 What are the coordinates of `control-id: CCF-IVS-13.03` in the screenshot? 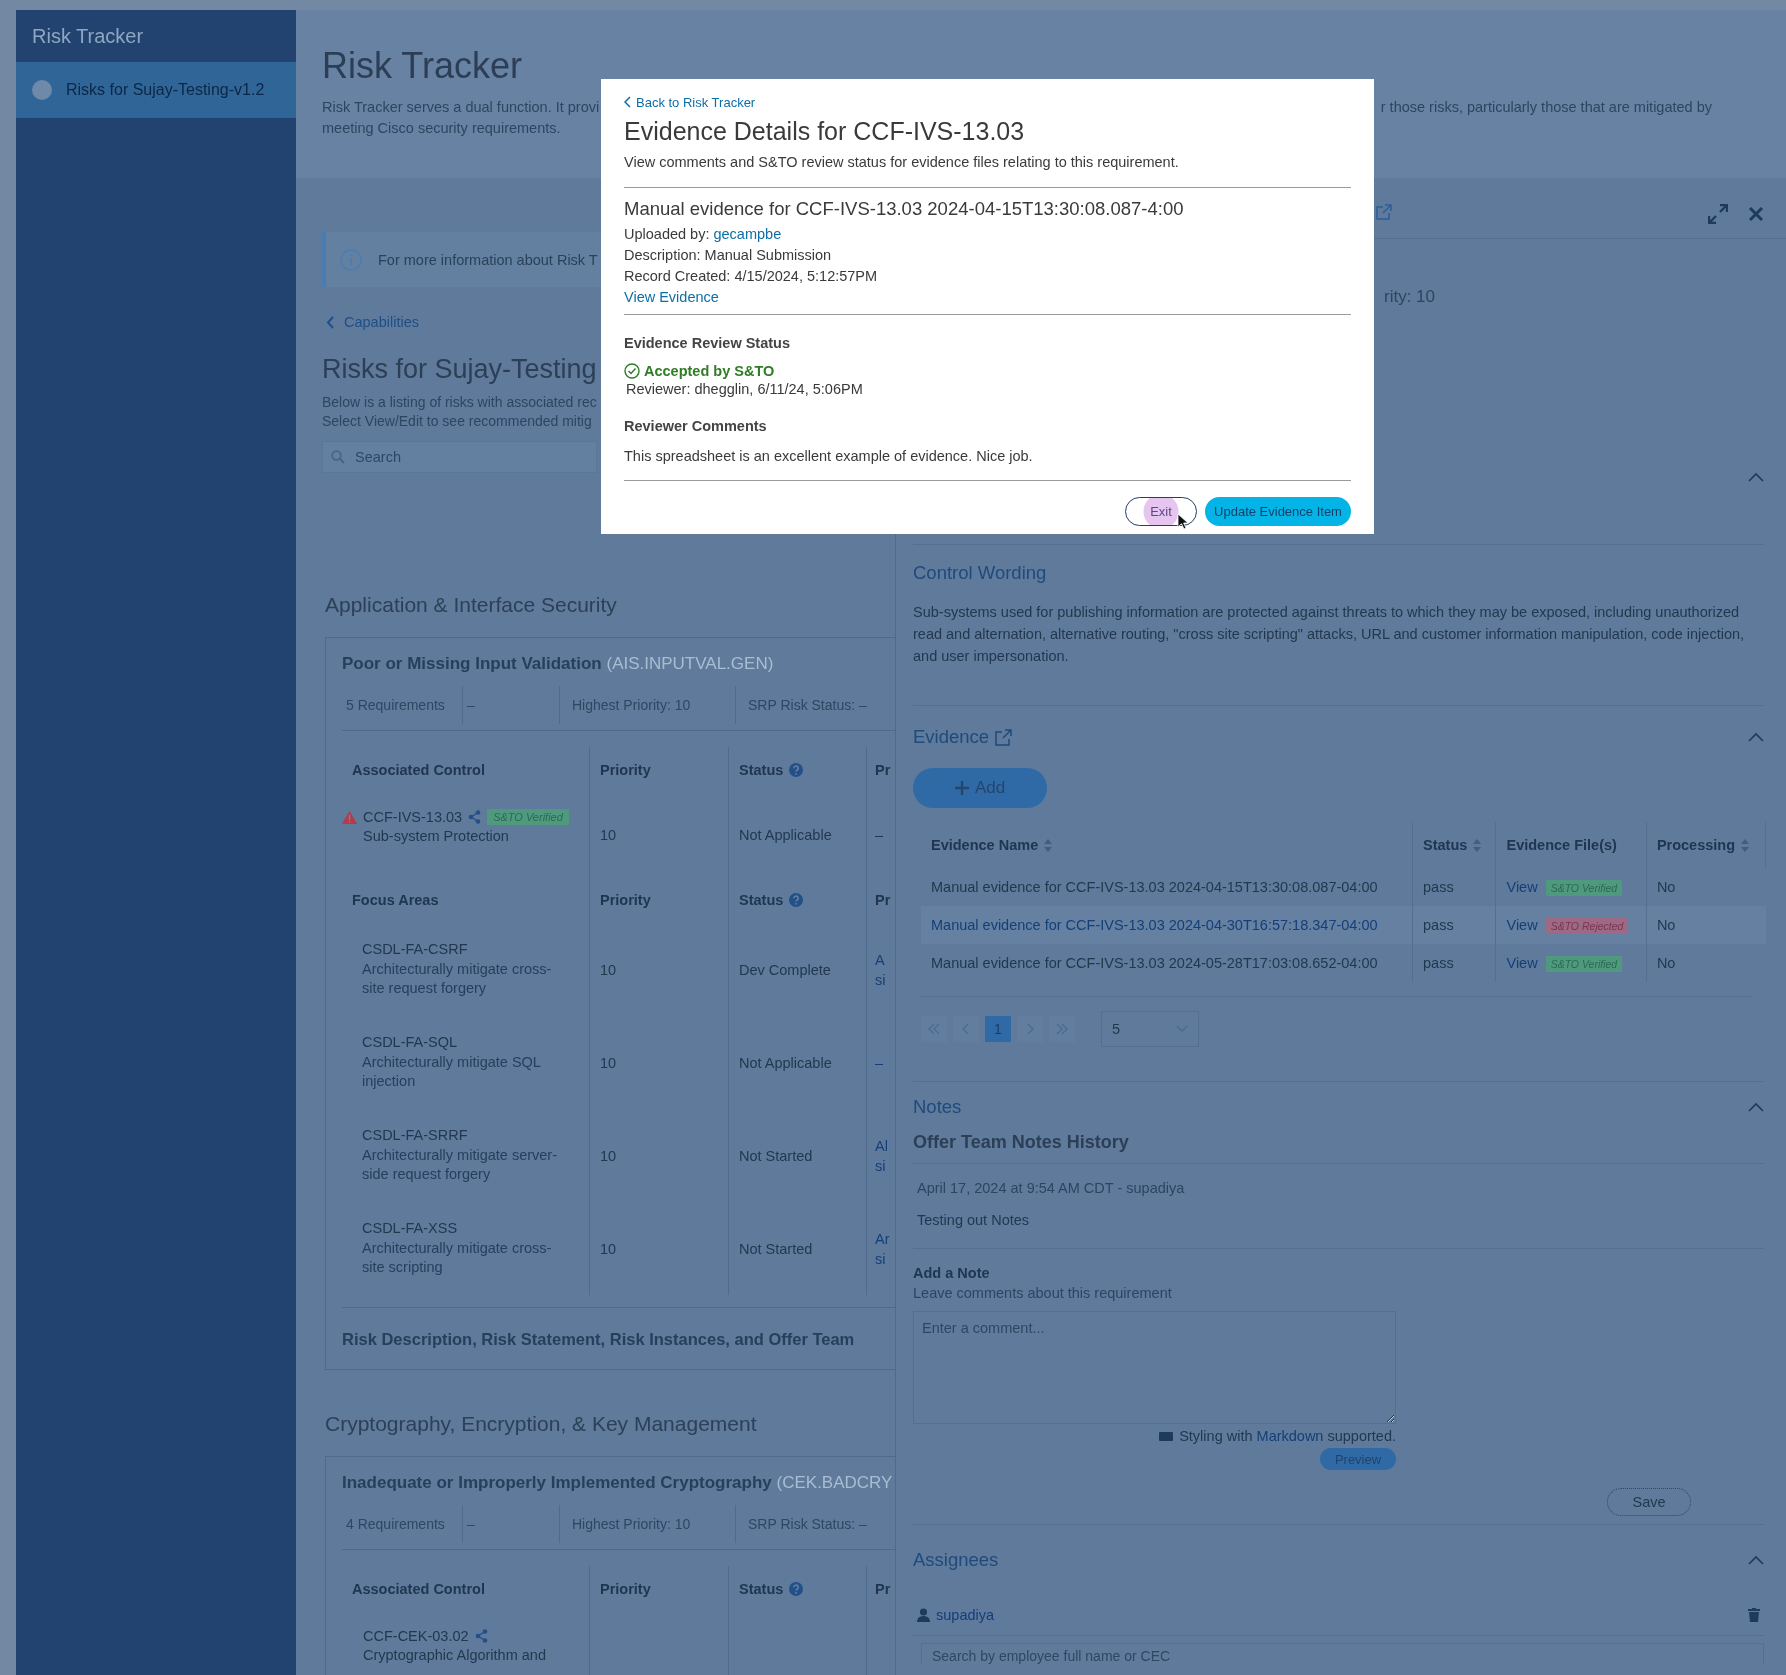 It's located at (413, 817).